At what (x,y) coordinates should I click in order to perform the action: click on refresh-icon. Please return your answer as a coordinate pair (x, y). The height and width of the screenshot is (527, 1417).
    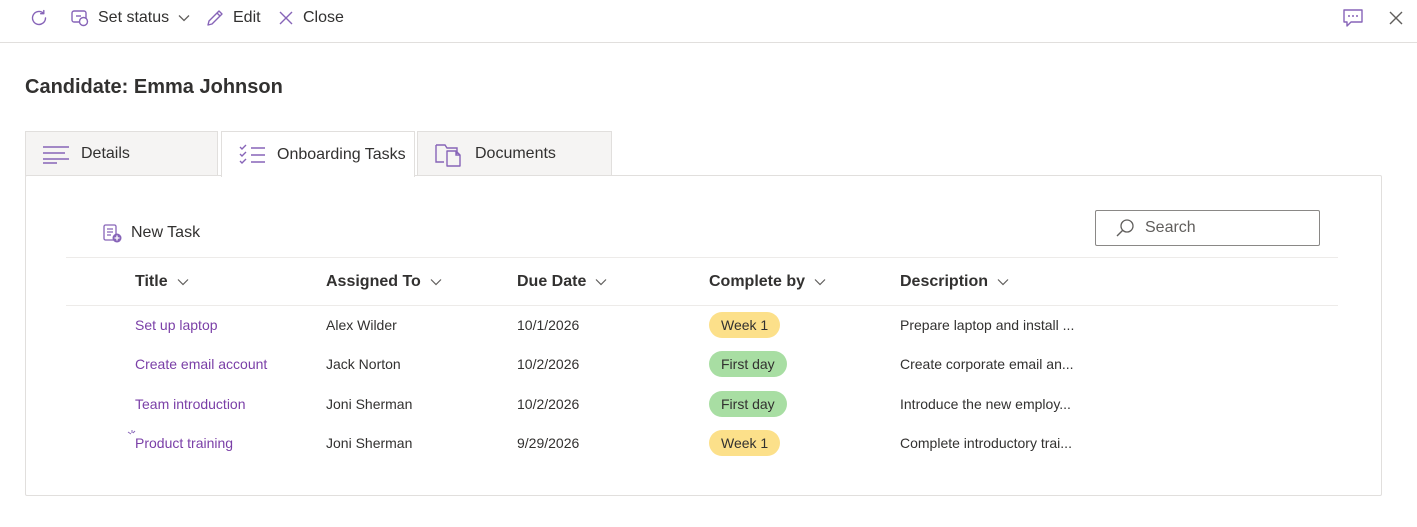
    Looking at the image, I should click on (39, 17).